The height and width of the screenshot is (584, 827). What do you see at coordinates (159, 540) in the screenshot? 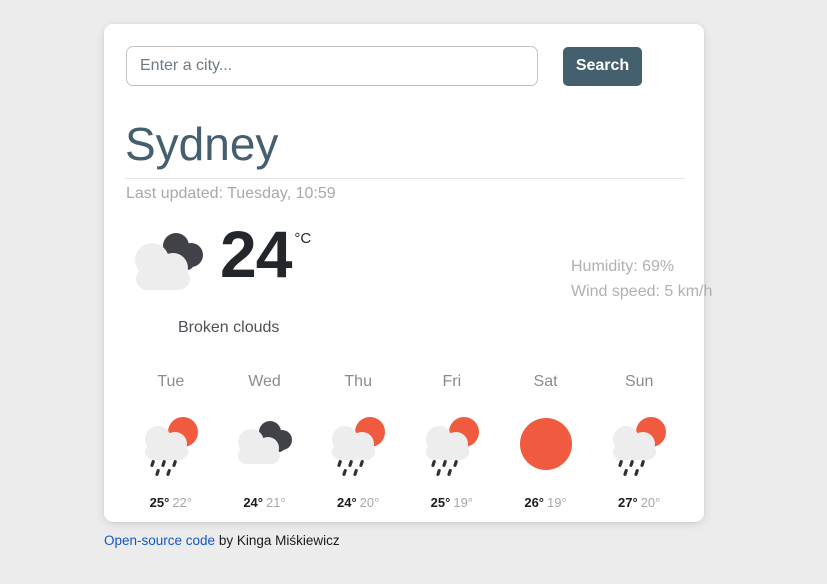
I see `open-source-code-link: Open-source code` at bounding box center [159, 540].